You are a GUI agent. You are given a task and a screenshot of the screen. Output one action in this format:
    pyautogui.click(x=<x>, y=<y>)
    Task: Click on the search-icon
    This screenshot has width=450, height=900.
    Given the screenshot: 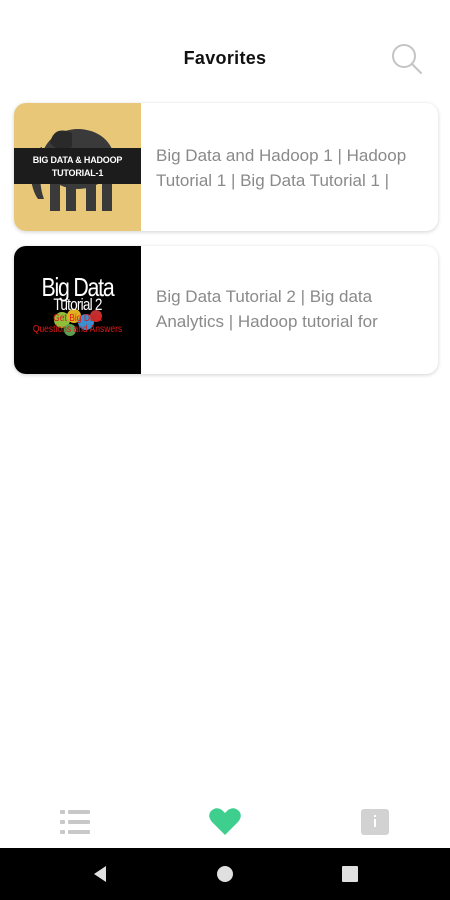 What is the action you would take?
    pyautogui.click(x=407, y=59)
    